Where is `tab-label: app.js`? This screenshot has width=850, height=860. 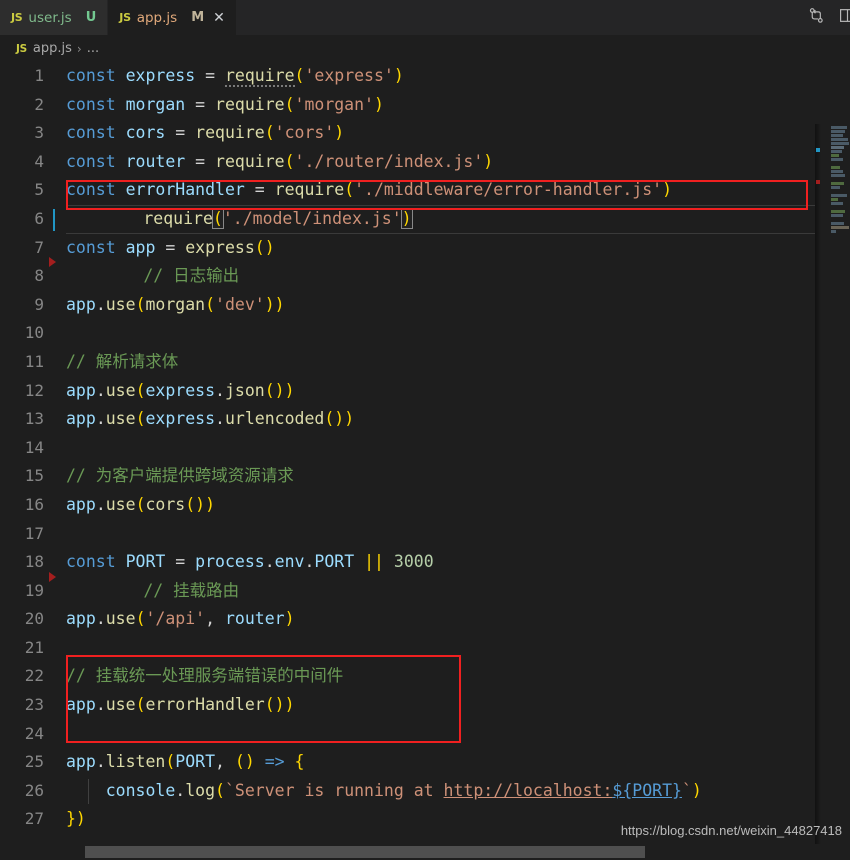 tab-label: app.js is located at coordinates (157, 17).